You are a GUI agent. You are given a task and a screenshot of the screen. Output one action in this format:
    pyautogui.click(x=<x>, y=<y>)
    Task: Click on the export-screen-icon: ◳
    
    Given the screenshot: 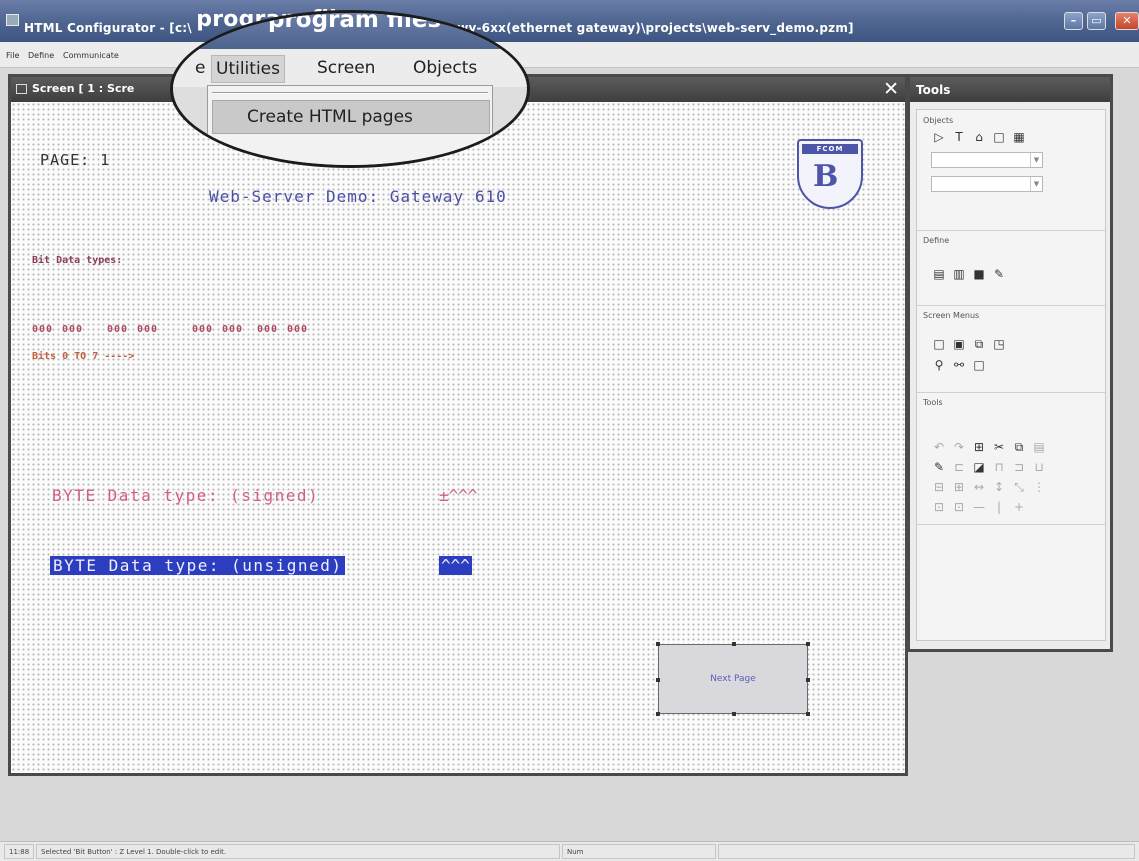 What is the action you would take?
    pyautogui.click(x=999, y=345)
    